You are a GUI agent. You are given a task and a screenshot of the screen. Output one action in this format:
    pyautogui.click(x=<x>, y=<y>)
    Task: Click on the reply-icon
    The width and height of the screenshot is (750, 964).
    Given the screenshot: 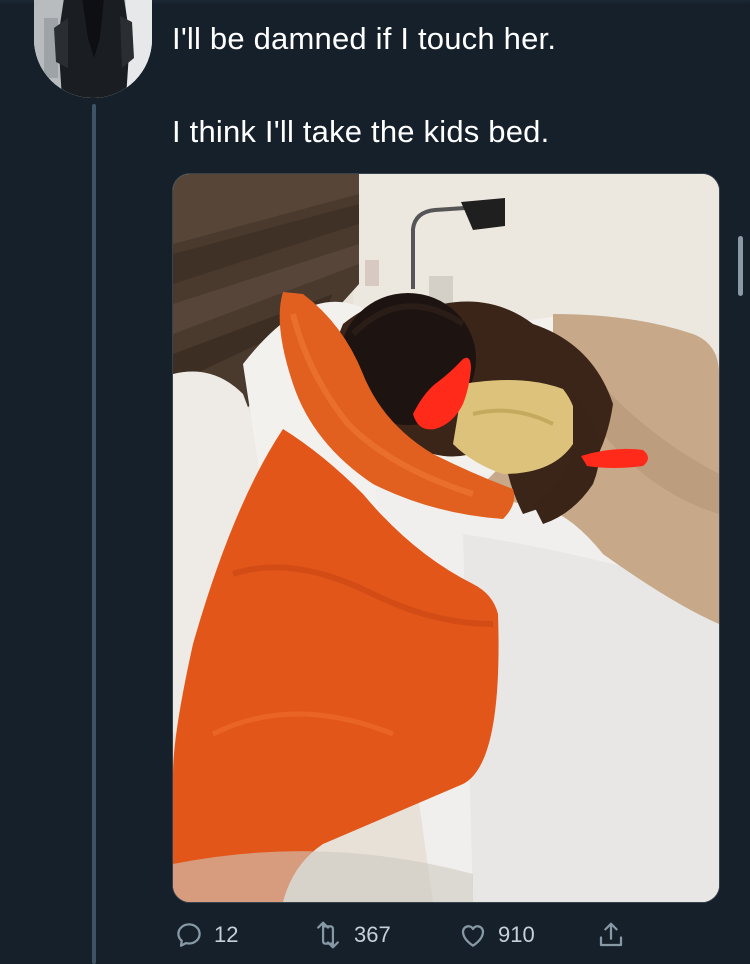 What is the action you would take?
    pyautogui.click(x=189, y=935)
    